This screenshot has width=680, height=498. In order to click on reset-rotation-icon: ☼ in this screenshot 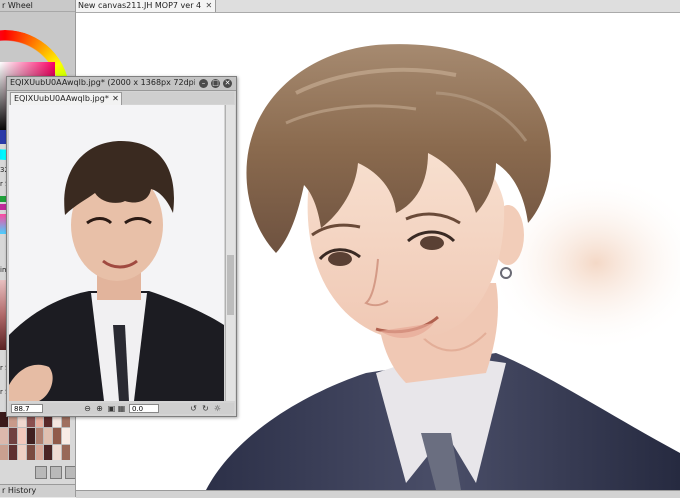, I will do `click(217, 408)`.